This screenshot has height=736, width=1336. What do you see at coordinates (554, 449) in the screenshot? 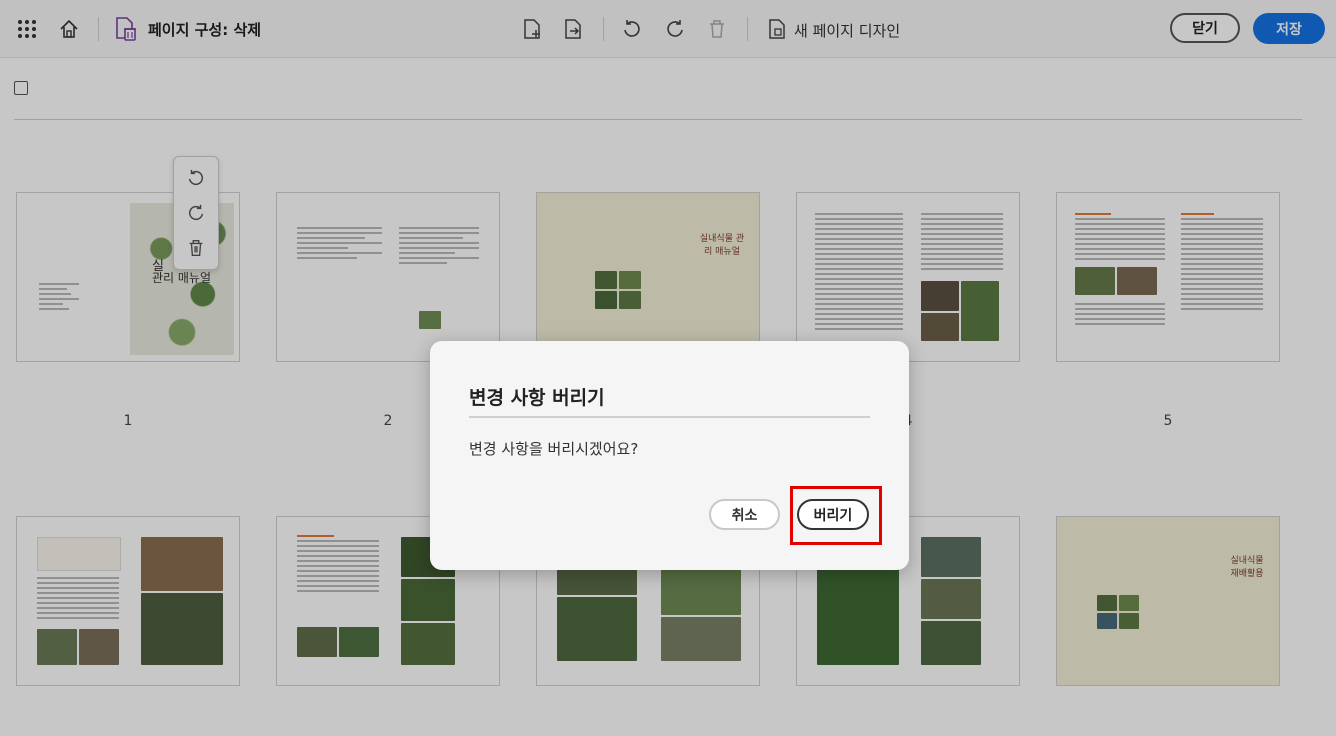
I see `dialog-message: 변경 사항을 버리시겠어요?` at bounding box center [554, 449].